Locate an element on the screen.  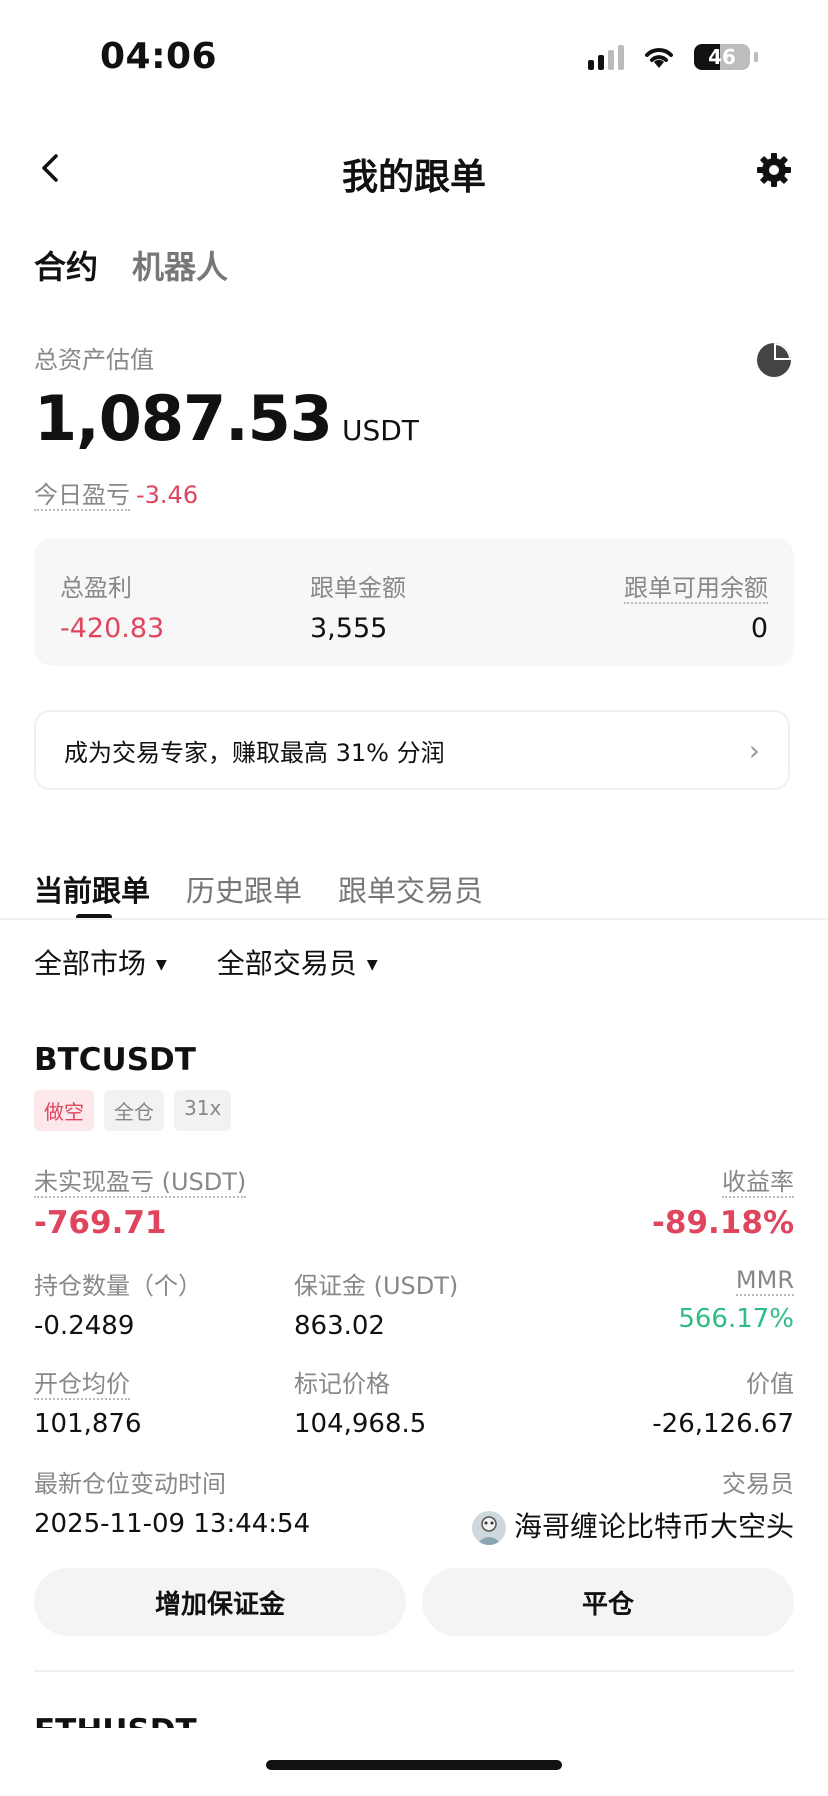
position-qty: 持仓数量（个） -0.2489 is located at coordinates (118, 1303).